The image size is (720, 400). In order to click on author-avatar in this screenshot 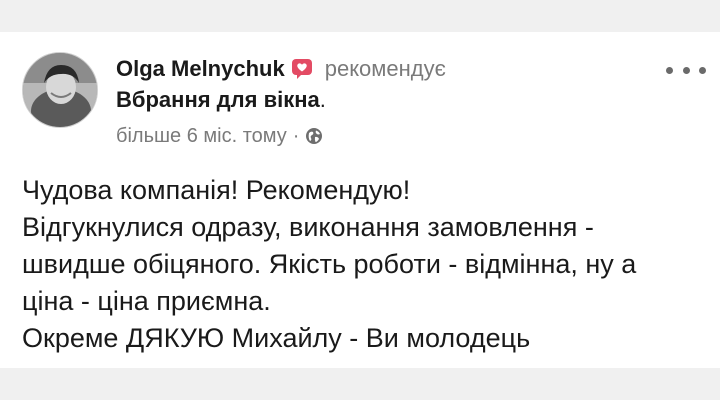, I will do `click(60, 90)`.